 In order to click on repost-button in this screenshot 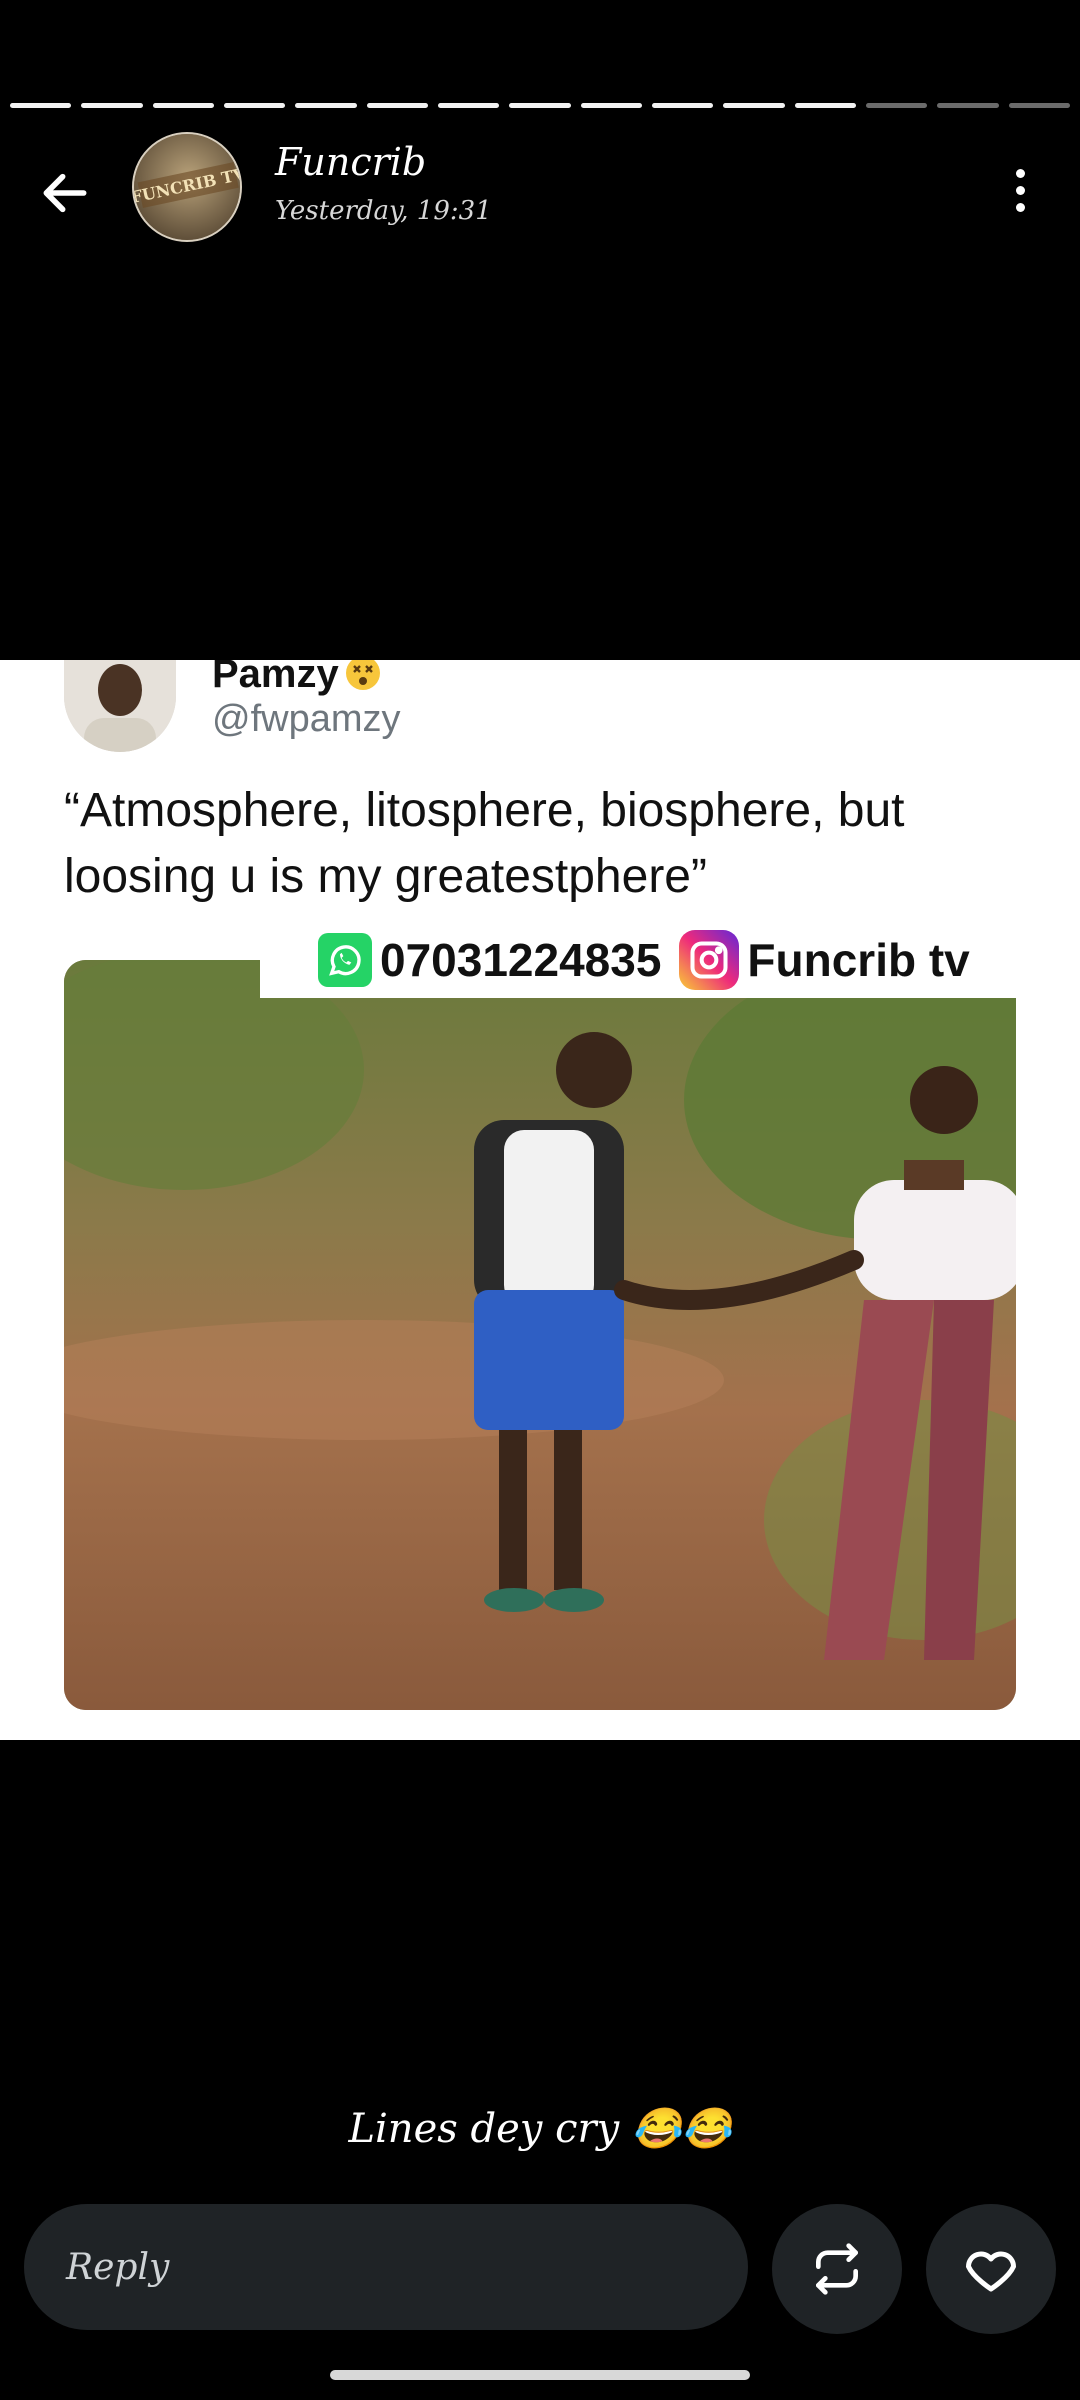, I will do `click(837, 2269)`.